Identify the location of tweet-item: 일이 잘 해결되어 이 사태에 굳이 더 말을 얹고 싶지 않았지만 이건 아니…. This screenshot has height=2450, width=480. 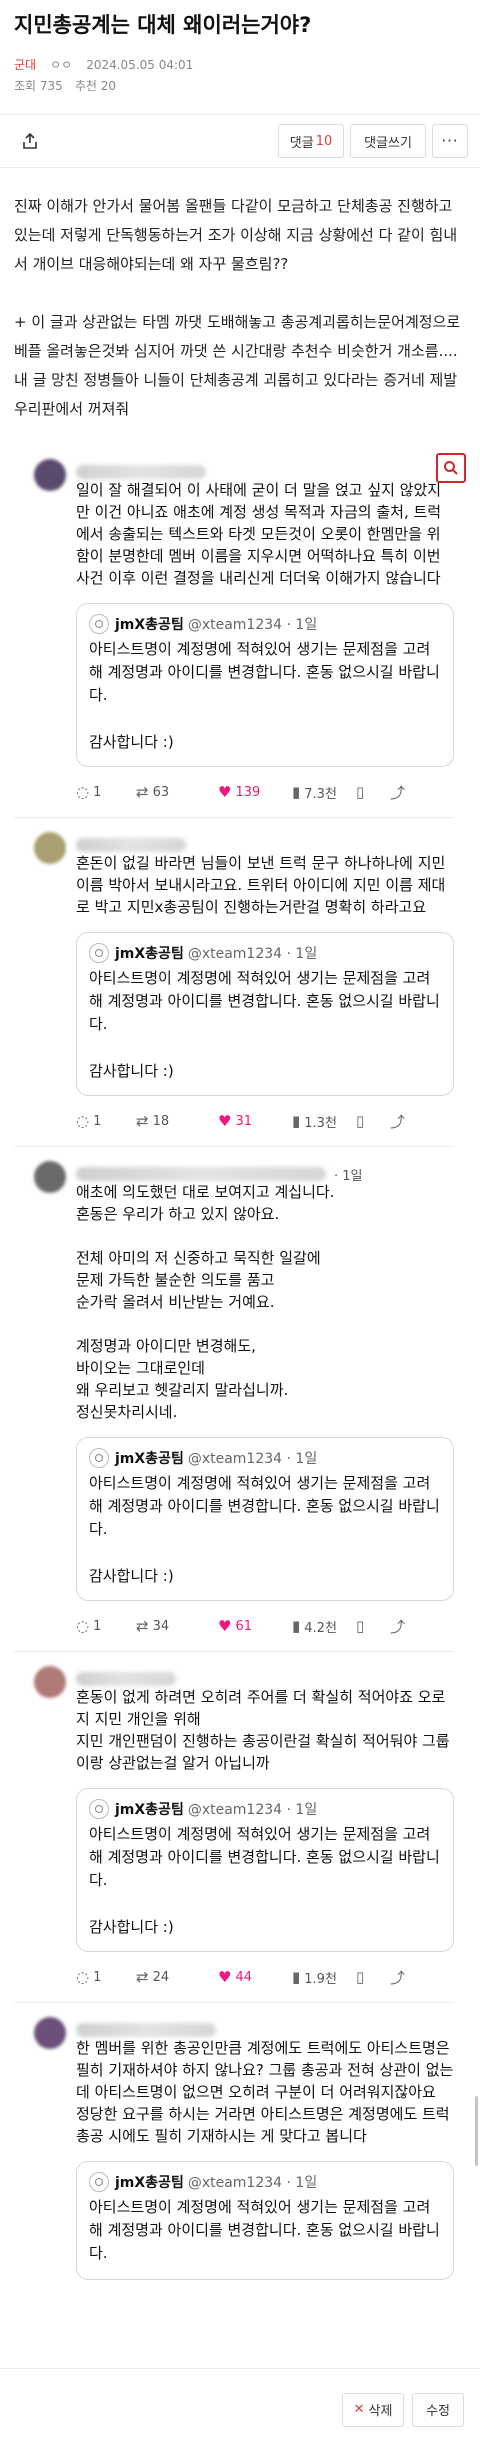
(240, 635).